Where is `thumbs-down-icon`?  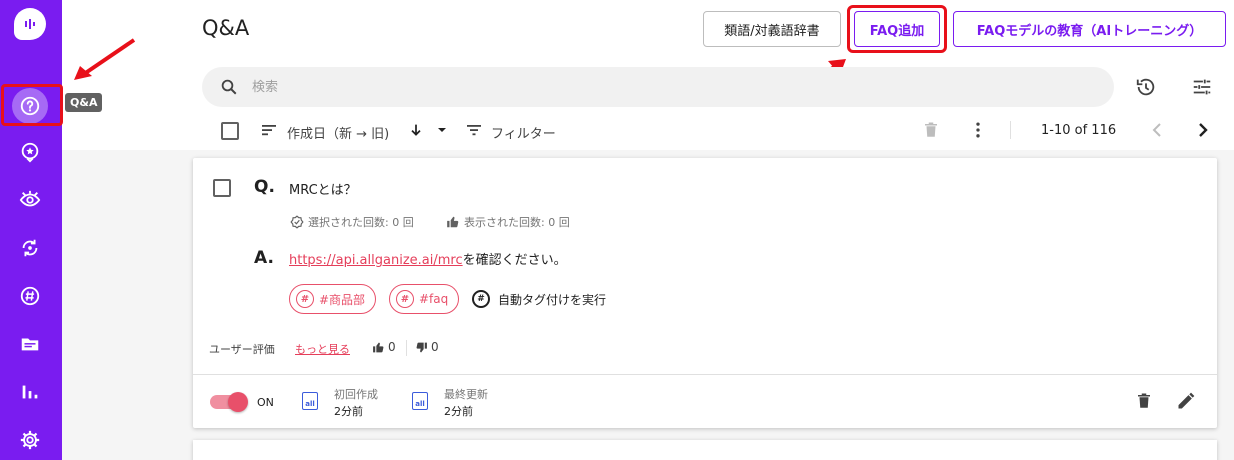 thumbs-down-icon is located at coordinates (421, 347).